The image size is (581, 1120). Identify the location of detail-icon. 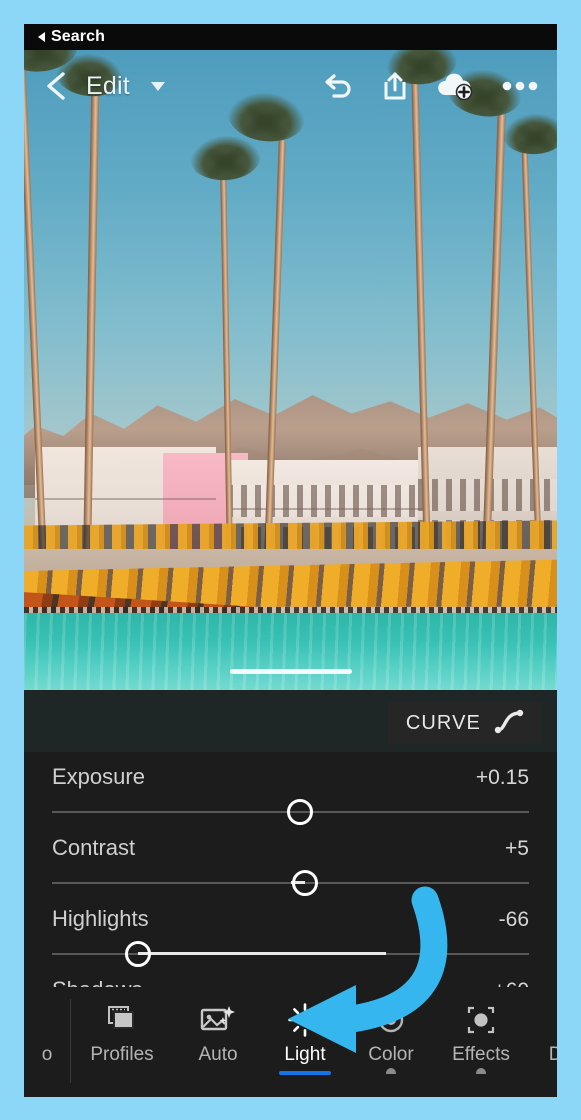
(556, 1020).